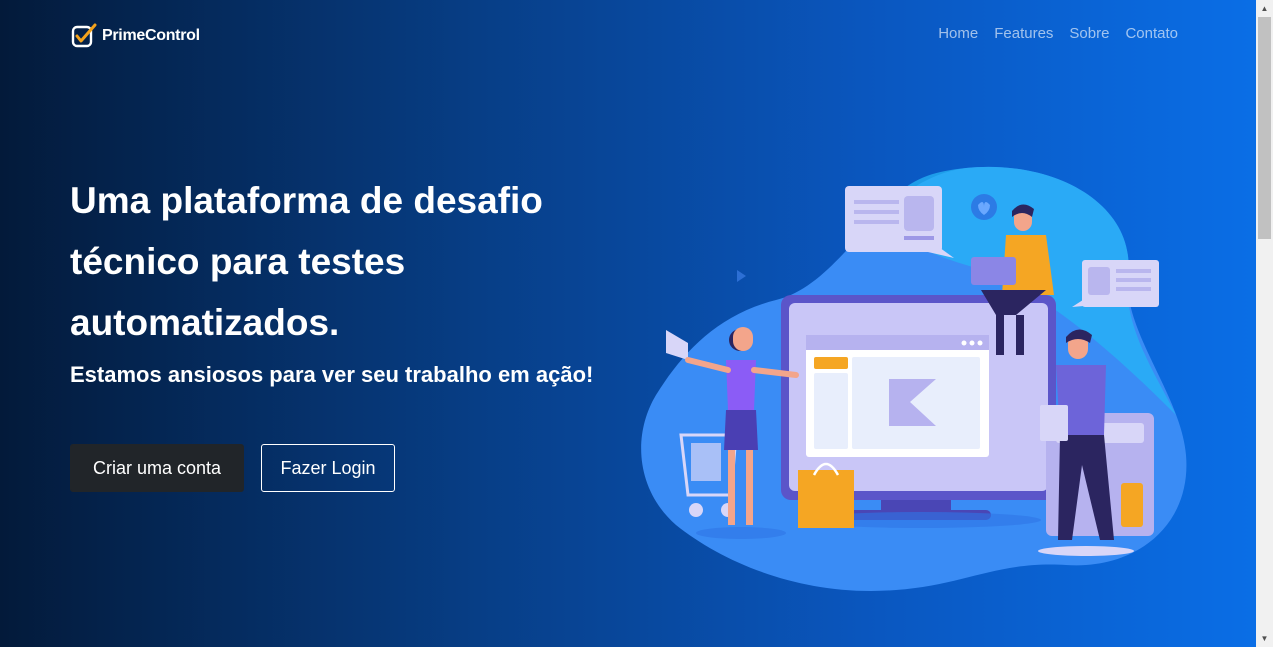 The width and height of the screenshot is (1273, 647). Describe the element at coordinates (1089, 33) in the screenshot. I see `nav-sobre: Sobre` at that location.